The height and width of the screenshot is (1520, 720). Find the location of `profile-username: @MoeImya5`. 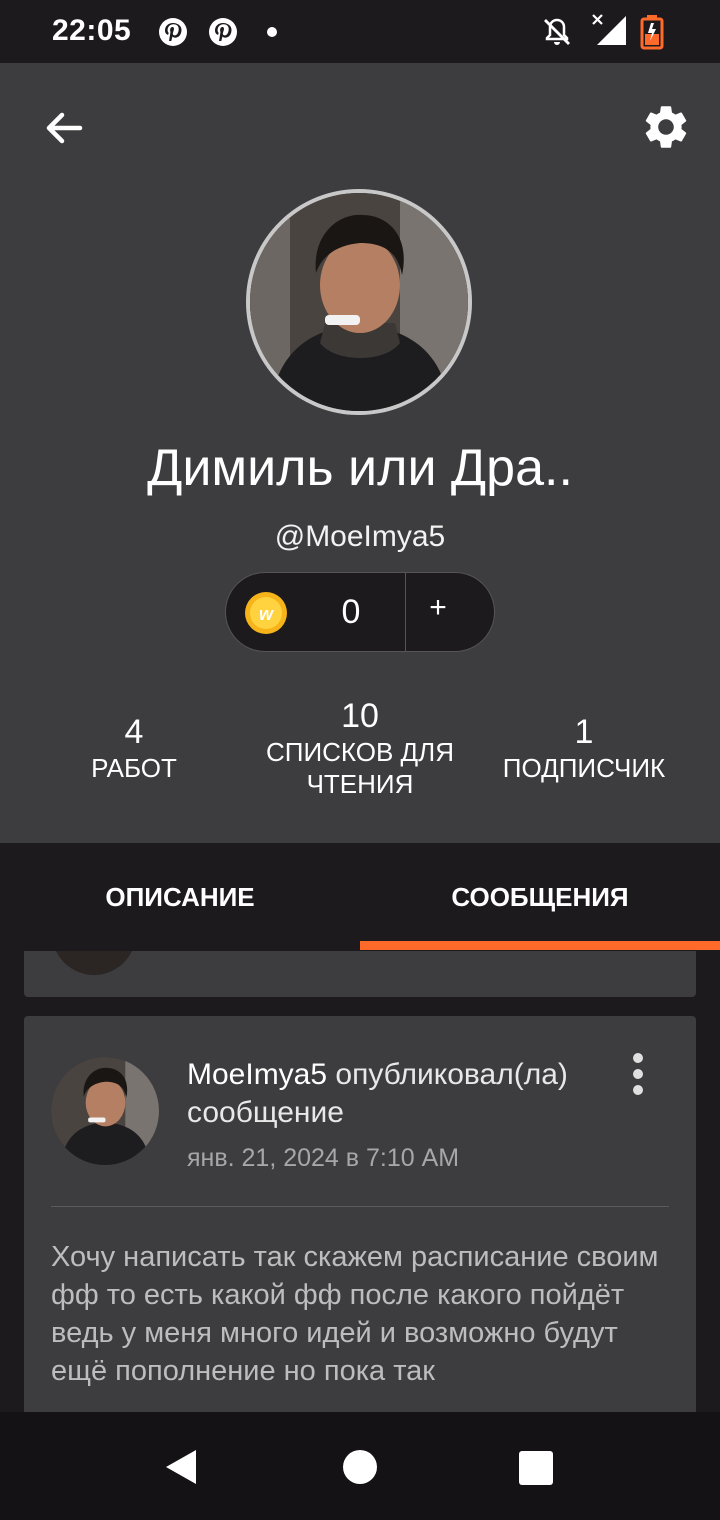

profile-username: @MoeImya5 is located at coordinates (360, 536).